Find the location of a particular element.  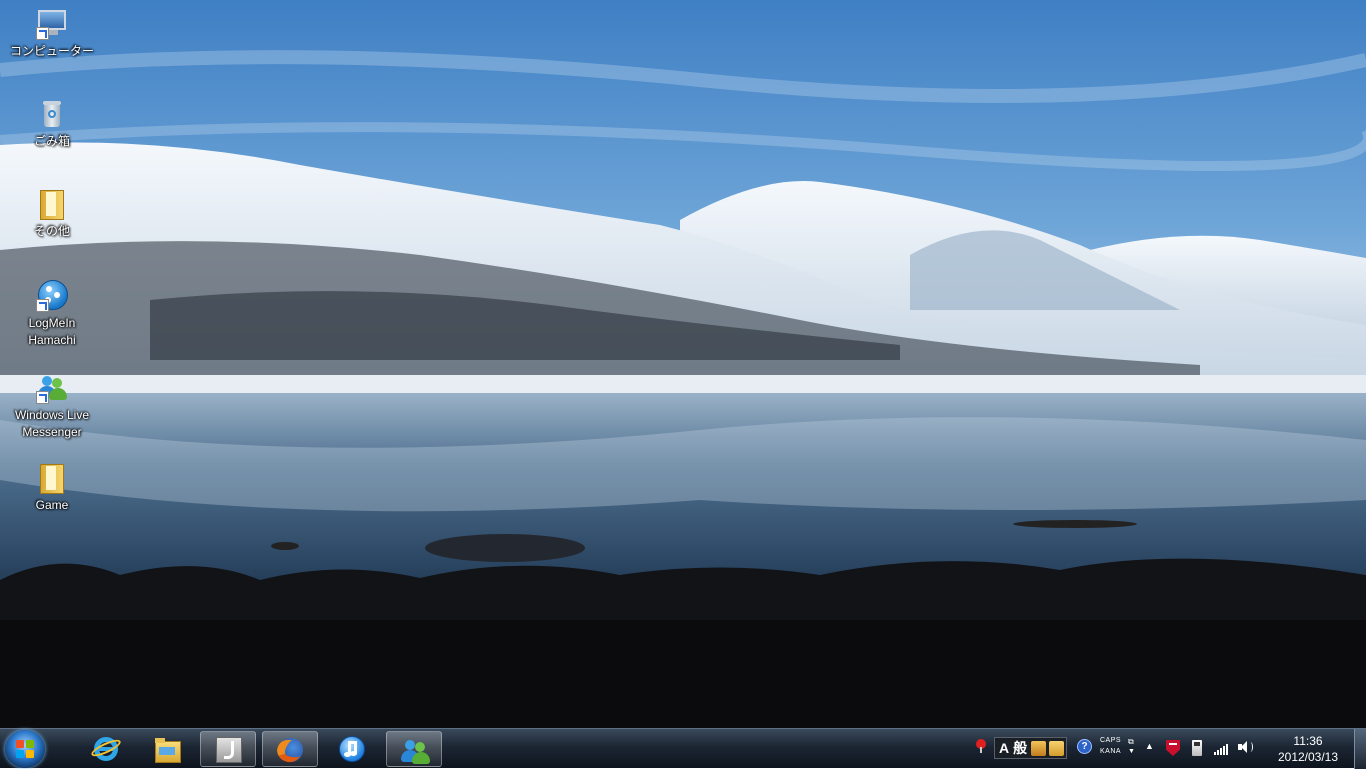

taskbar-itunes-button is located at coordinates (352, 749).